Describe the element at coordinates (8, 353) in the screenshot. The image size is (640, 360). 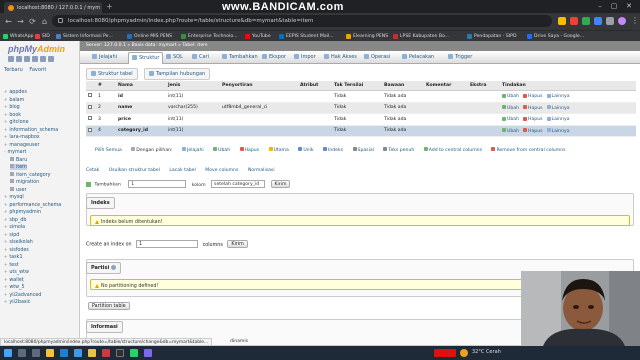
I see `start-icon` at that location.